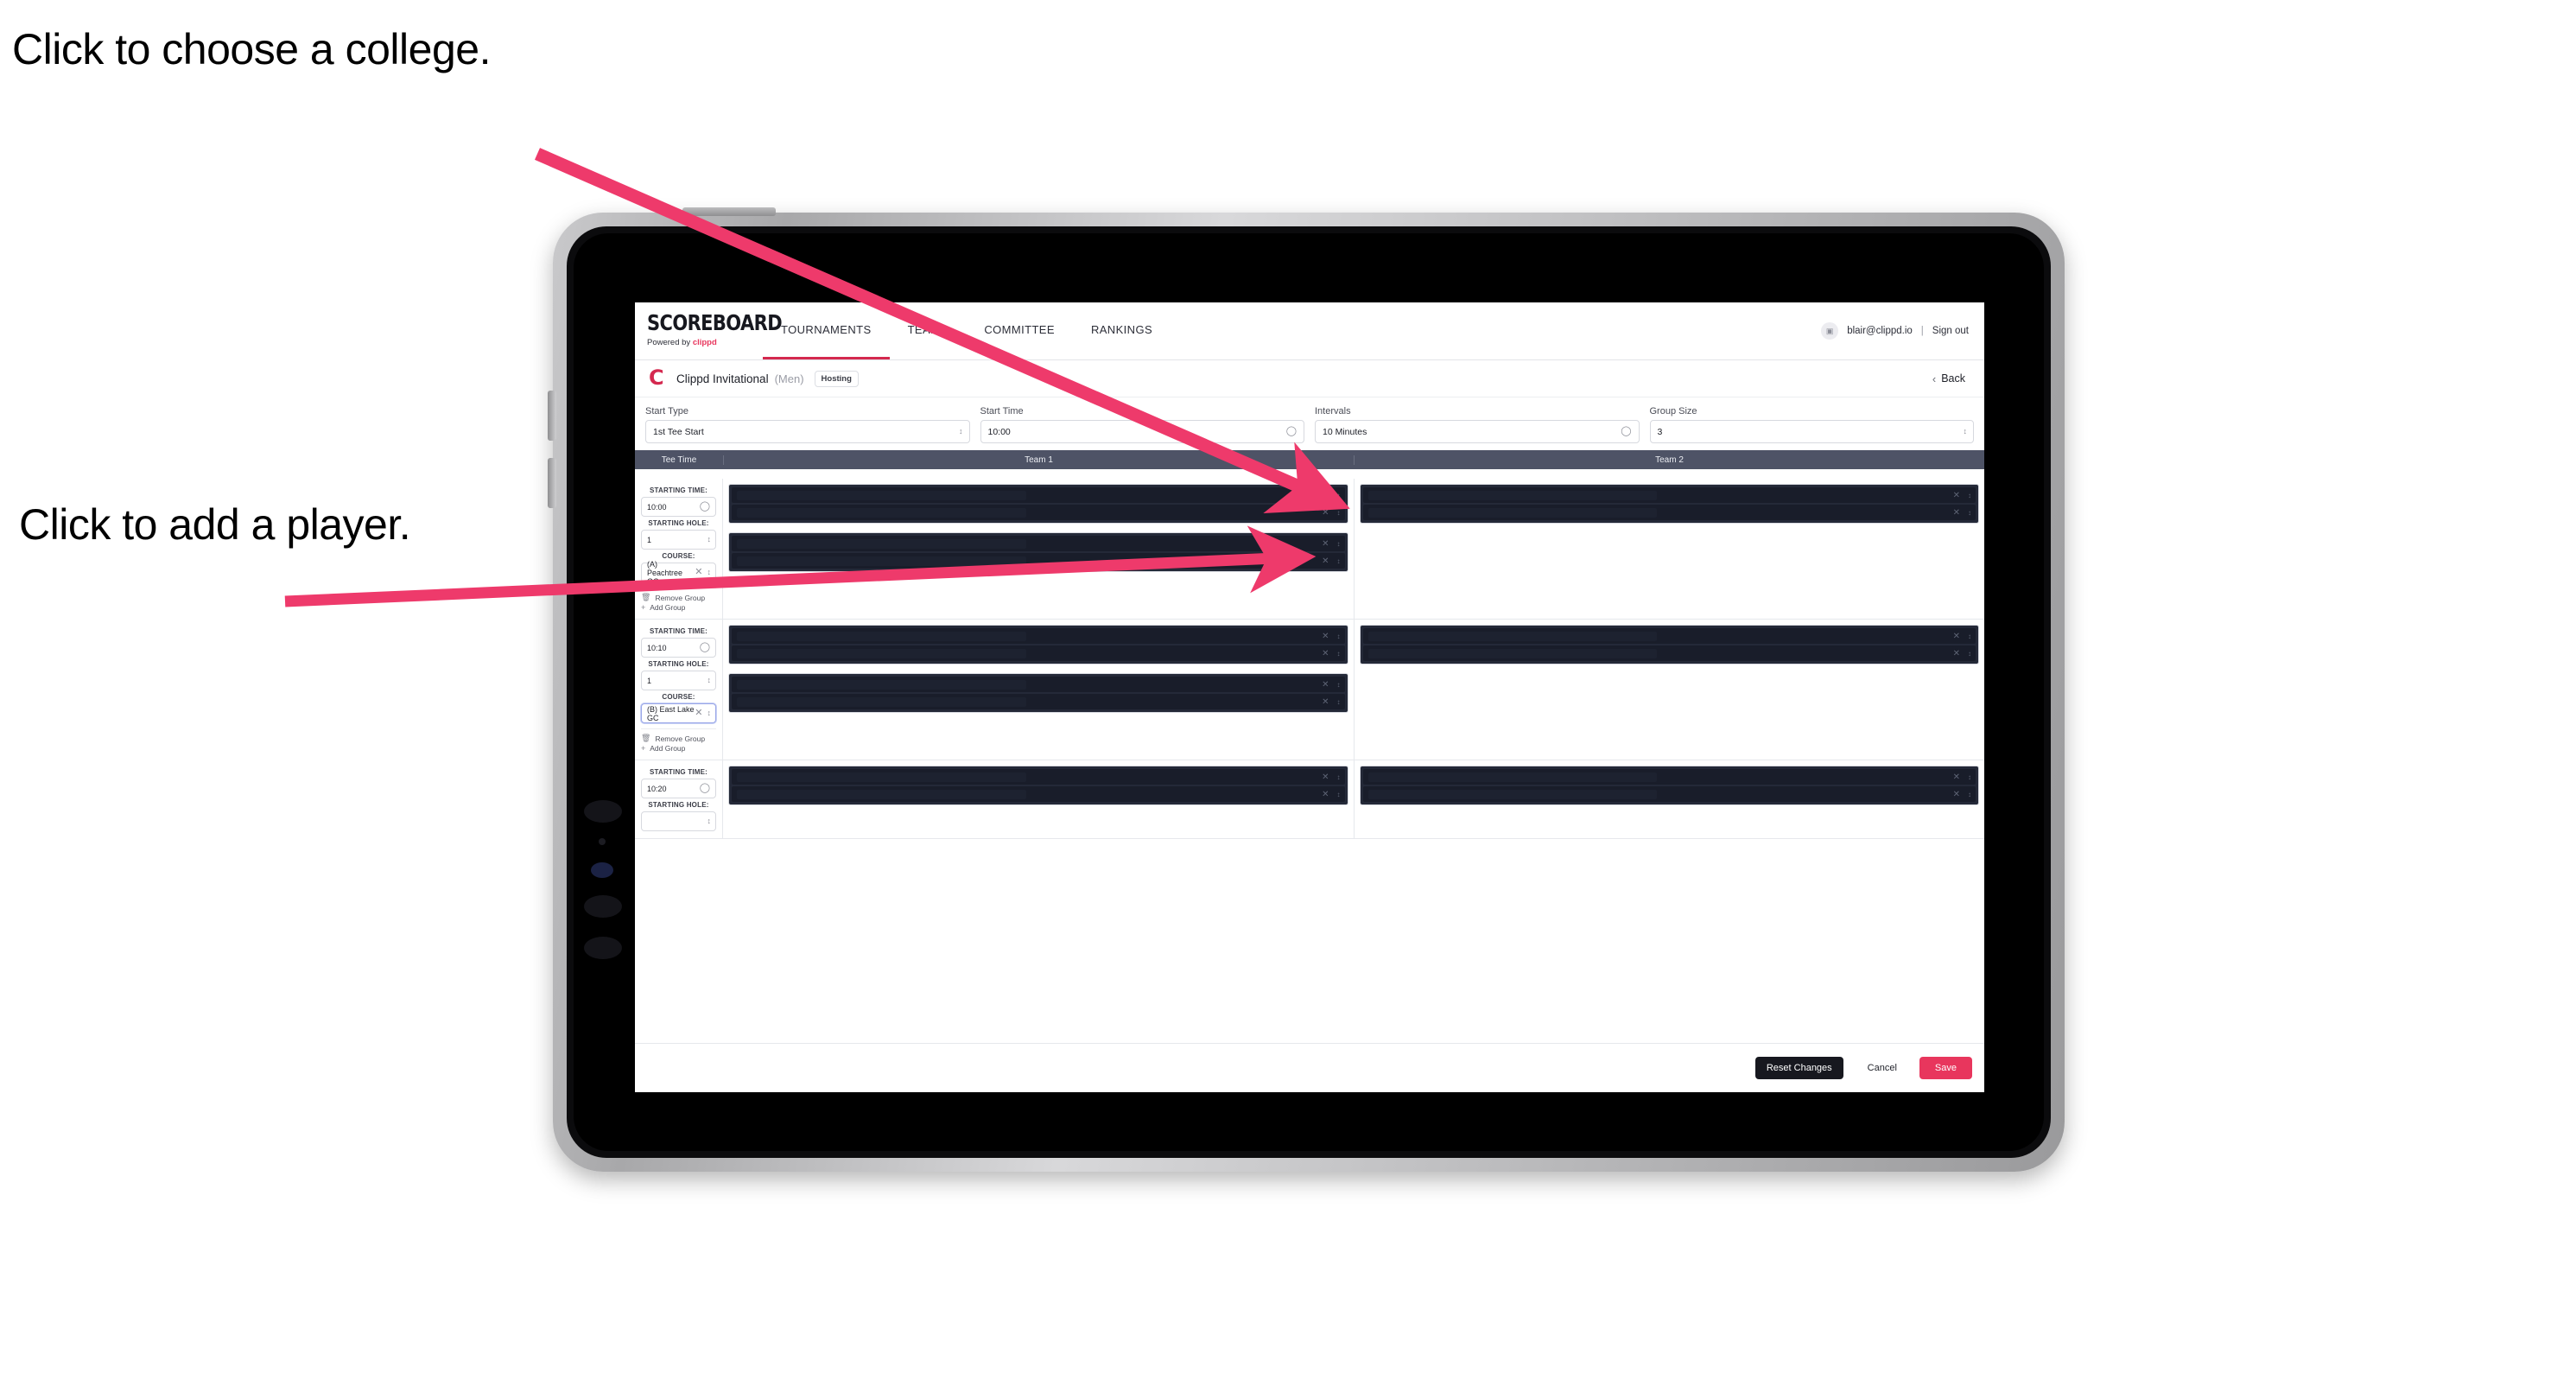 The width and height of the screenshot is (2576, 1386). I want to click on scoreboard-logo: SCOREBOARD Powered by clippd, so click(709, 330).